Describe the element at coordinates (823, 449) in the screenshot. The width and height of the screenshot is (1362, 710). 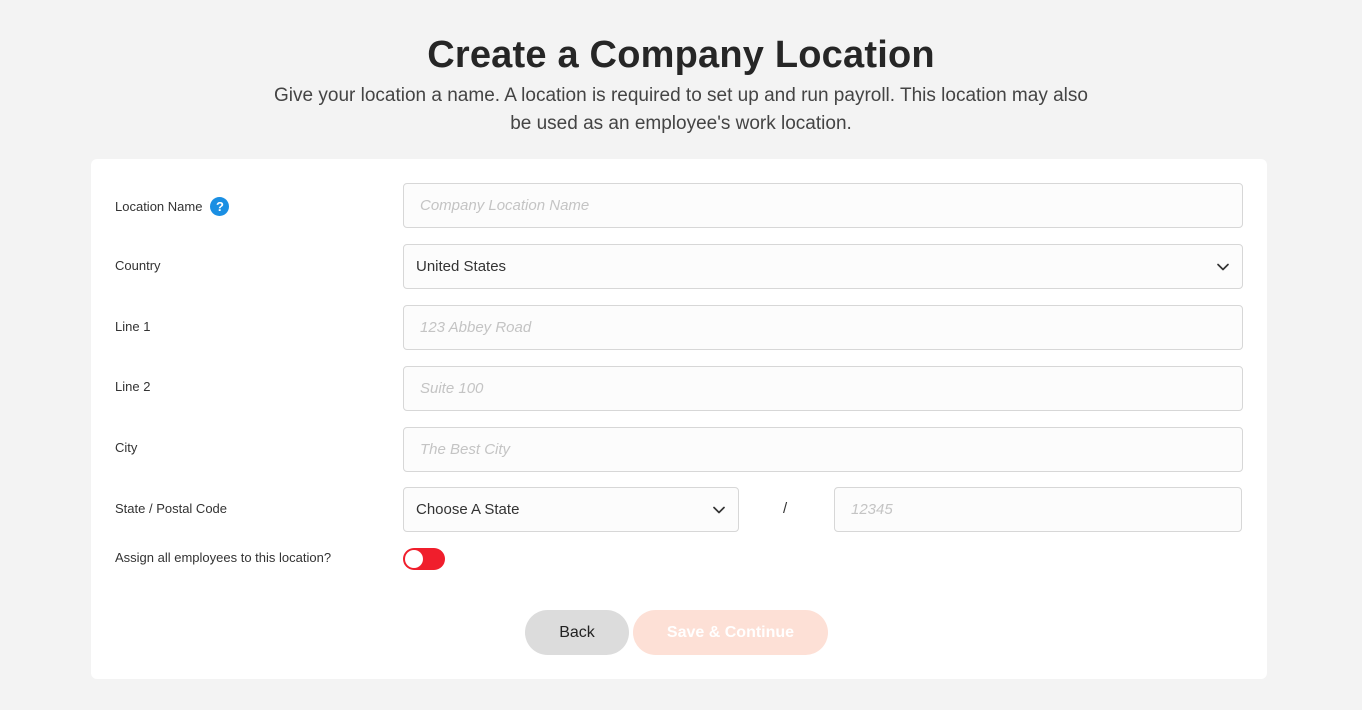
I see `city-input` at that location.